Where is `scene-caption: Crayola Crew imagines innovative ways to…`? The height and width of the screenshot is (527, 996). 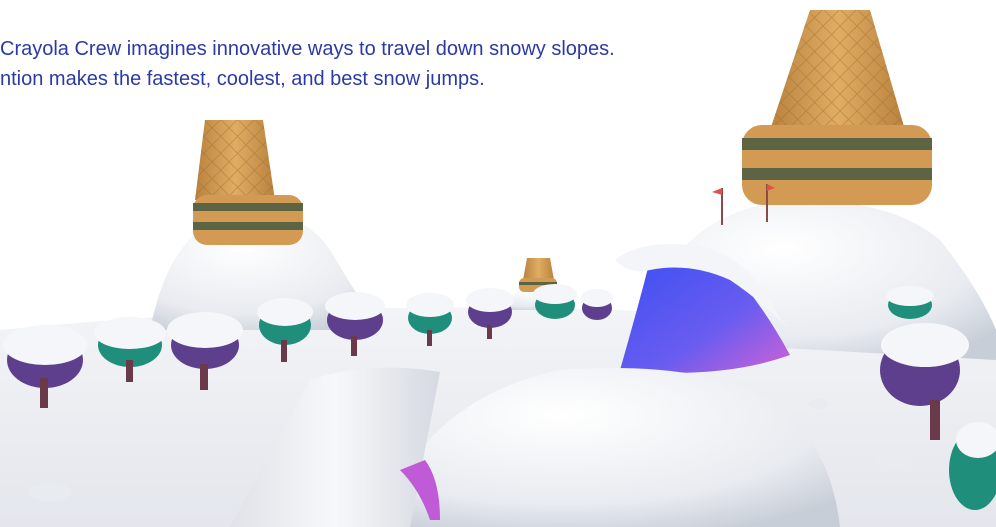 scene-caption: Crayola Crew imagines innovative ways to… is located at coordinates (307, 64).